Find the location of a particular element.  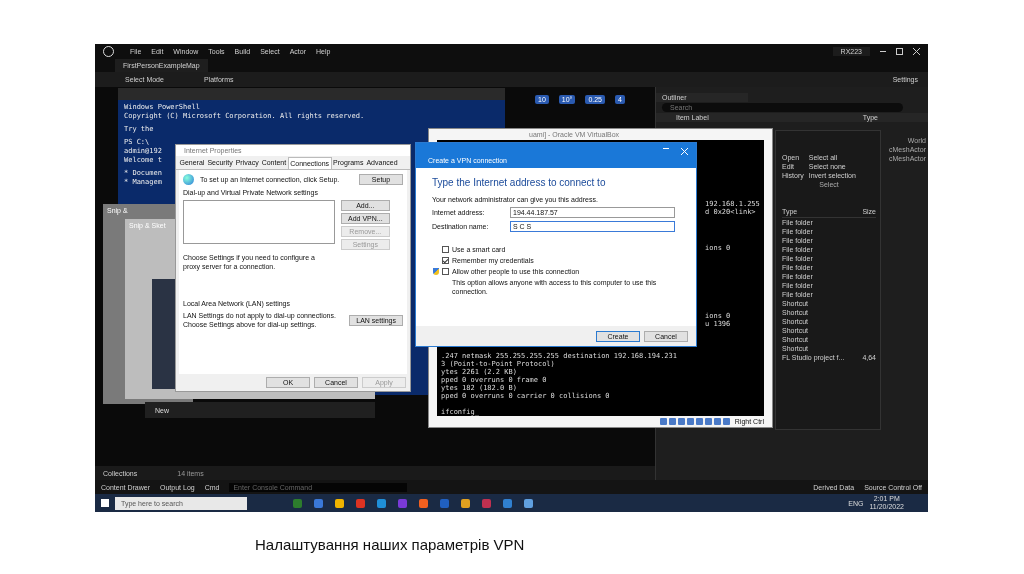

slide-caption: Налаштування наших параметрів VPN is located at coordinates (390, 544).